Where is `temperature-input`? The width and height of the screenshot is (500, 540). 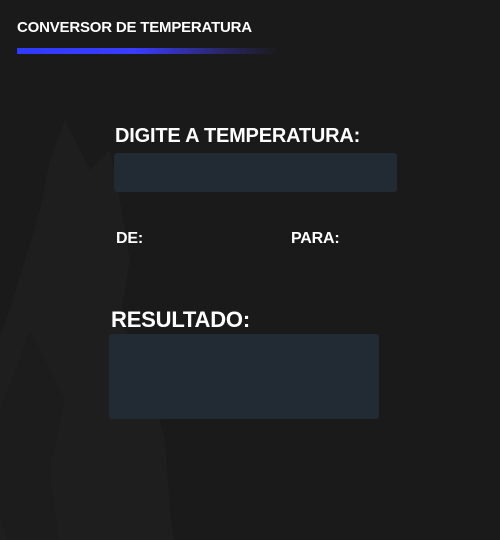 temperature-input is located at coordinates (255, 172).